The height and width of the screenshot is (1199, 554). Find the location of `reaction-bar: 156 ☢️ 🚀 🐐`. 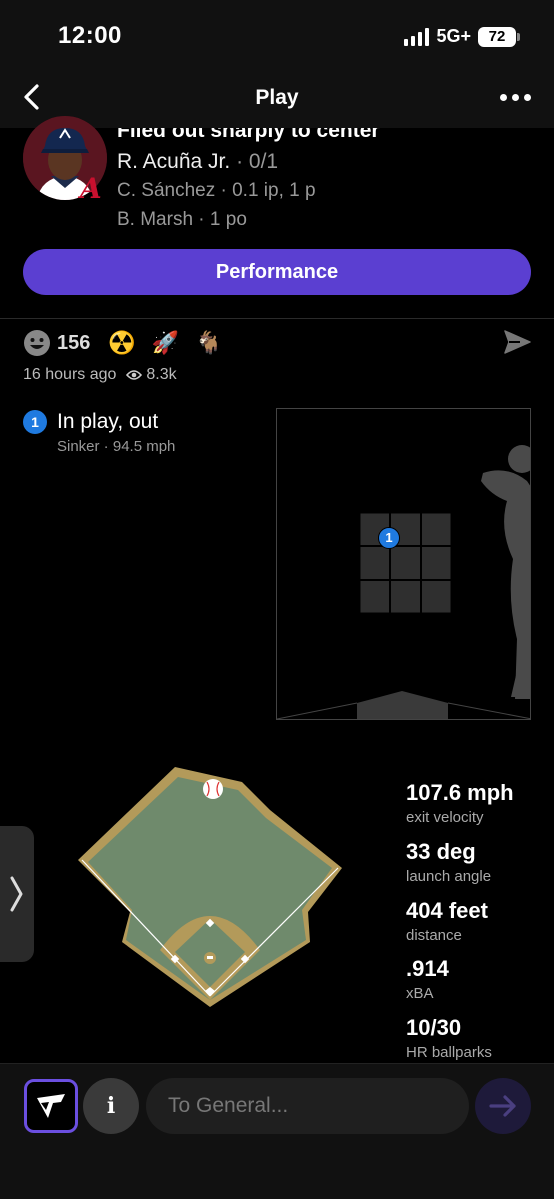

reaction-bar: 156 ☢️ 🚀 🐐 is located at coordinates (131, 343).